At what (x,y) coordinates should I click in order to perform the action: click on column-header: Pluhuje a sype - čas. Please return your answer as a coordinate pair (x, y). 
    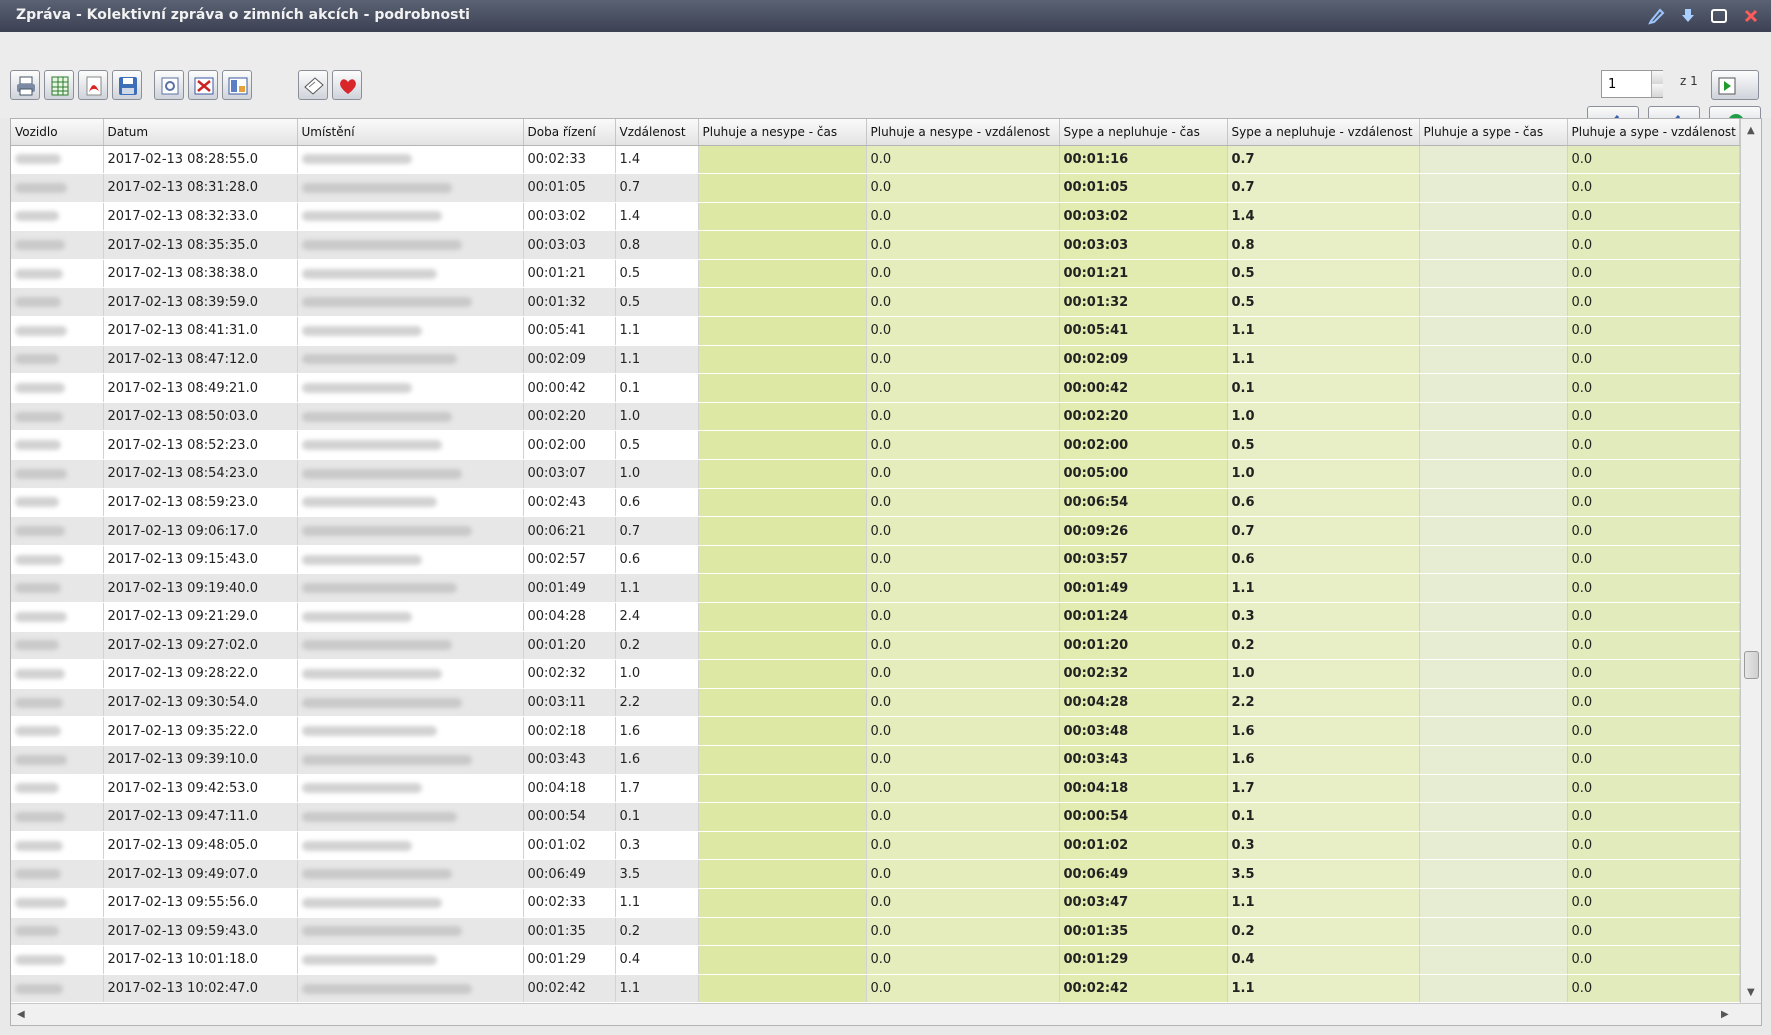
    Looking at the image, I should click on (1493, 132).